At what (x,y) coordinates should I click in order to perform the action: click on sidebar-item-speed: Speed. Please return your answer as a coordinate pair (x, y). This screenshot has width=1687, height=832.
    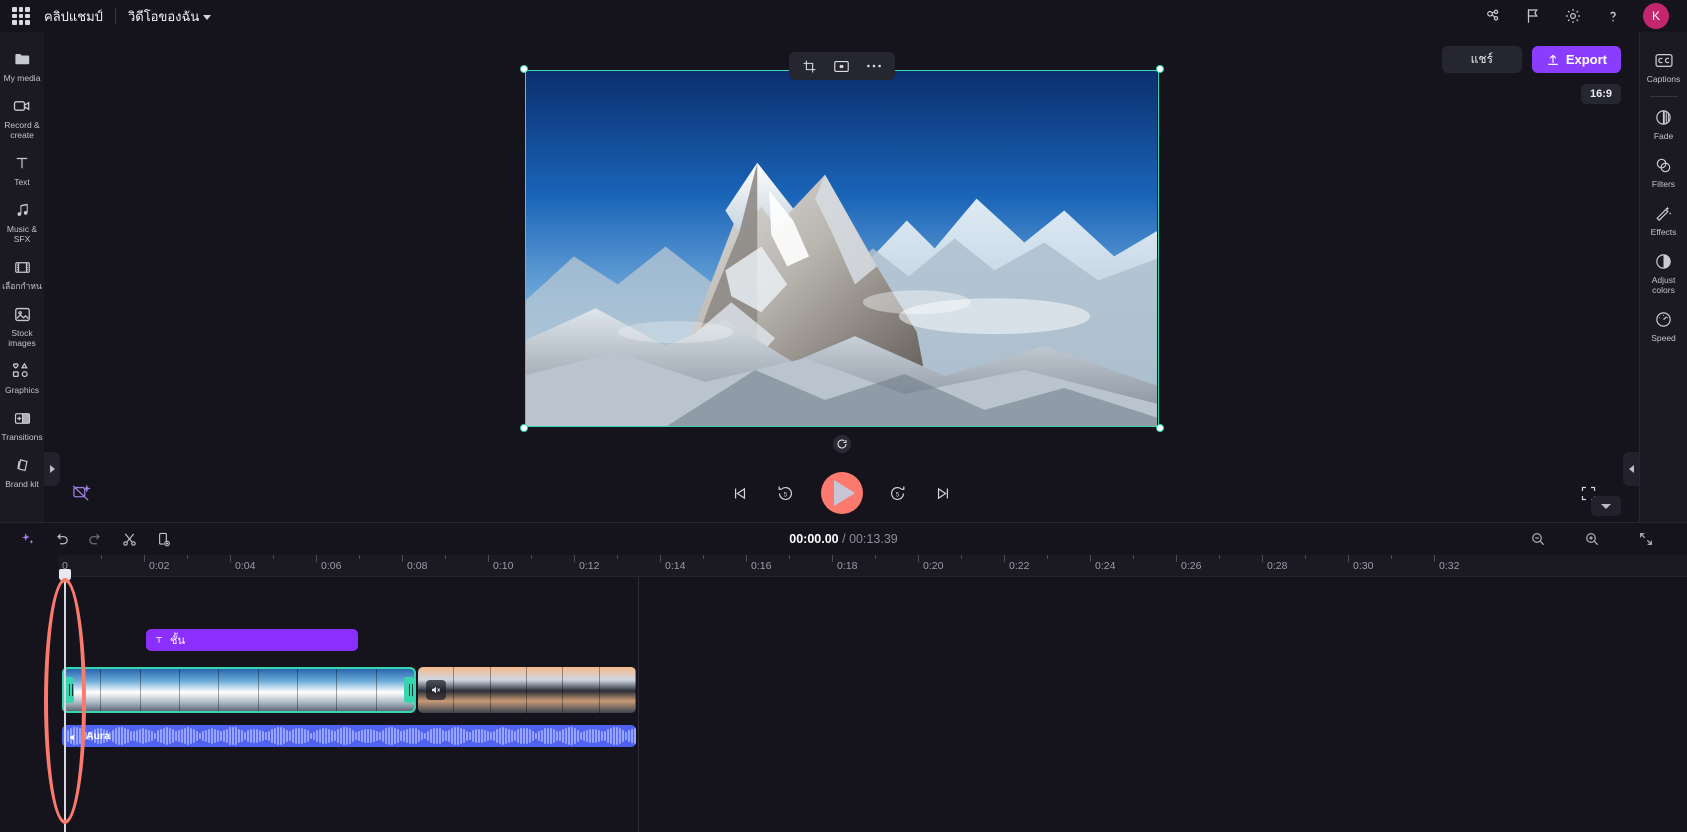
    Looking at the image, I should click on (1663, 325).